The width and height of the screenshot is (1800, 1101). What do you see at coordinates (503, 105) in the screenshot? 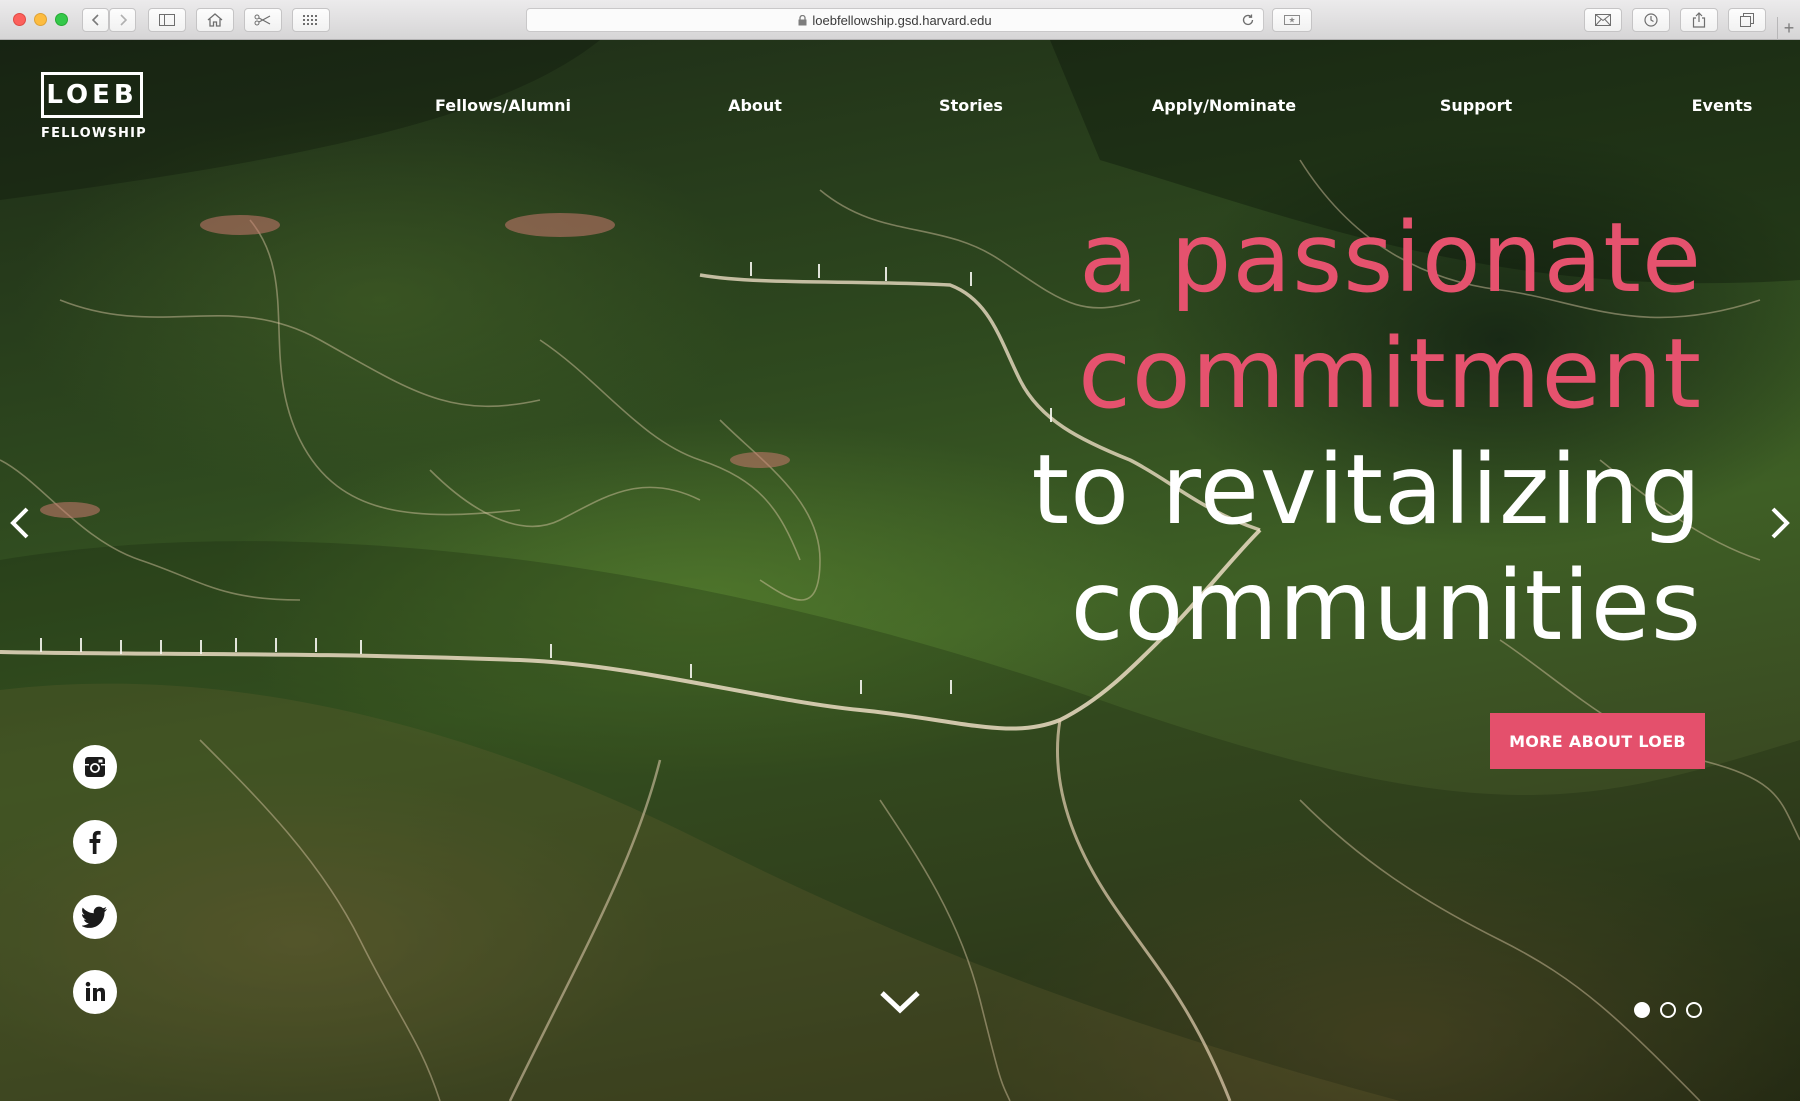
I see `nav-item-fellows-alumni: Fellows/Alumni` at bounding box center [503, 105].